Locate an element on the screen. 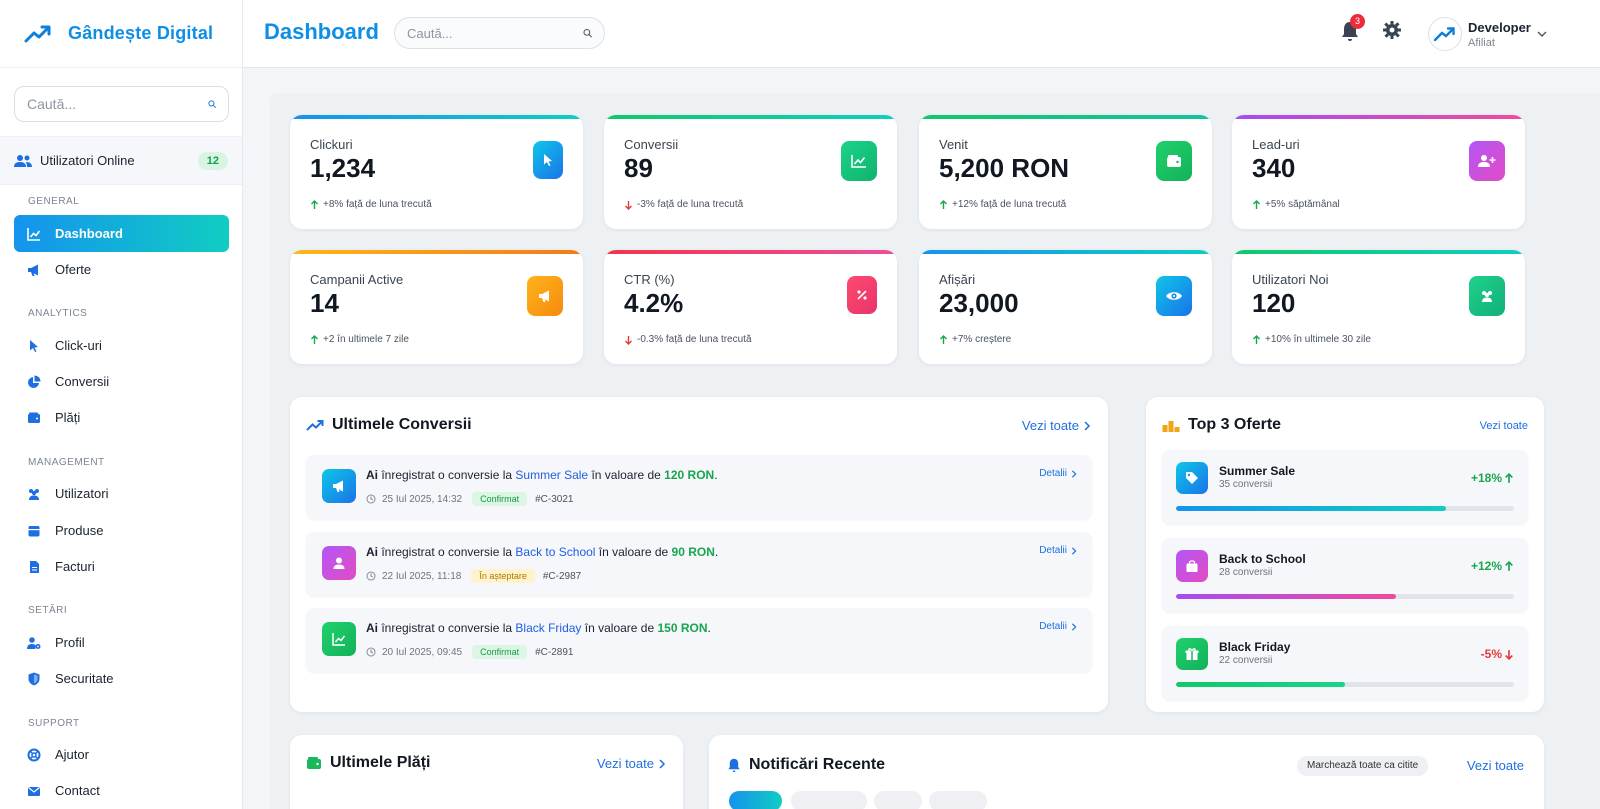  trending-up-icon is located at coordinates (1444, 34).